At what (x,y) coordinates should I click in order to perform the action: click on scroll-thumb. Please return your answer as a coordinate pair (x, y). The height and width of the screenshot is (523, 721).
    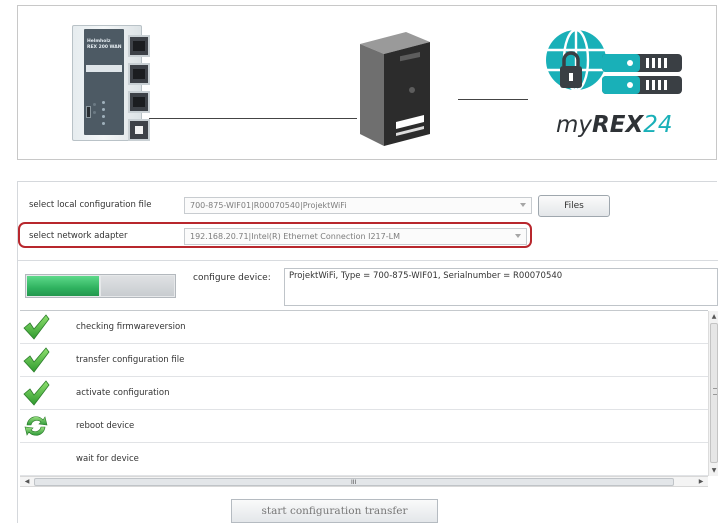
    Looking at the image, I should click on (714, 393).